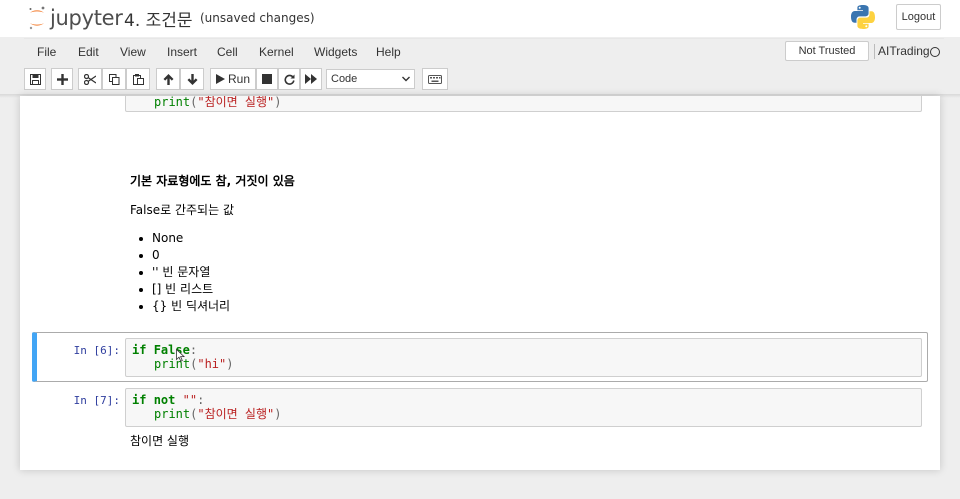 The height and width of the screenshot is (499, 960). I want to click on cell-type-select: Code, so click(370, 79).